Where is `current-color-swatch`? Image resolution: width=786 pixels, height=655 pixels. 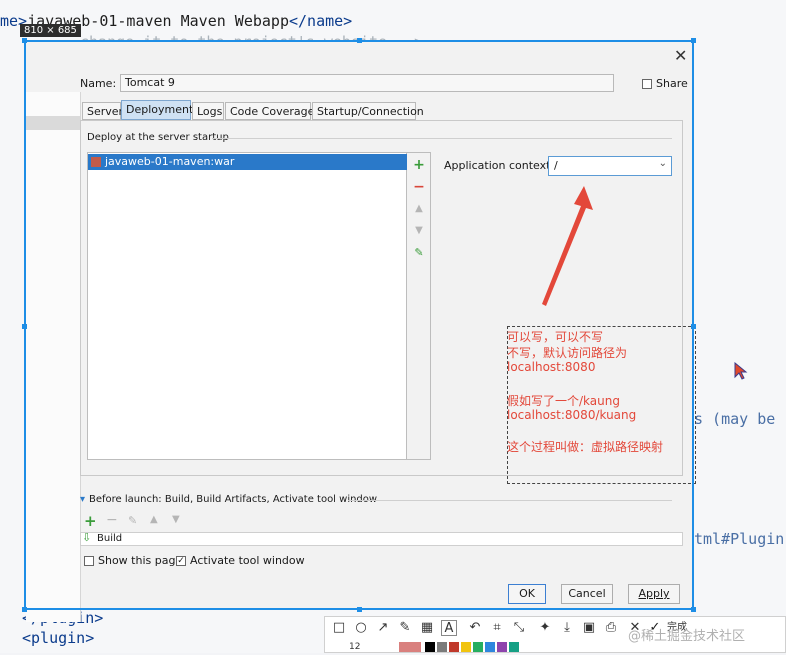
current-color-swatch is located at coordinates (410, 647).